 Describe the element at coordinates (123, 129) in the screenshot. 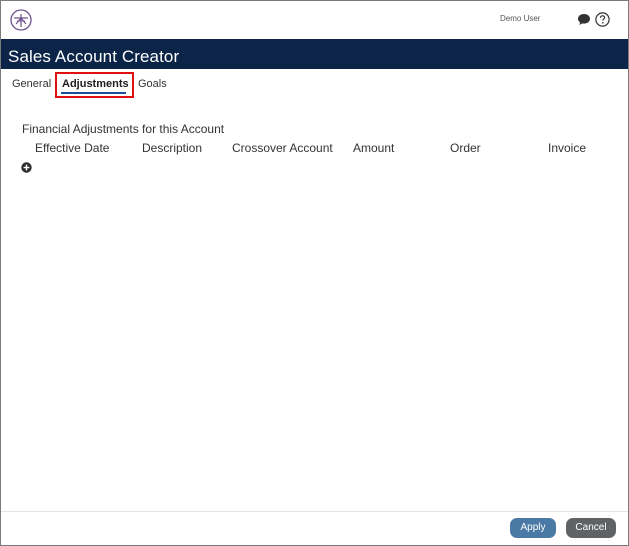

I see `section-title: Financial Adjustments for this Account` at that location.